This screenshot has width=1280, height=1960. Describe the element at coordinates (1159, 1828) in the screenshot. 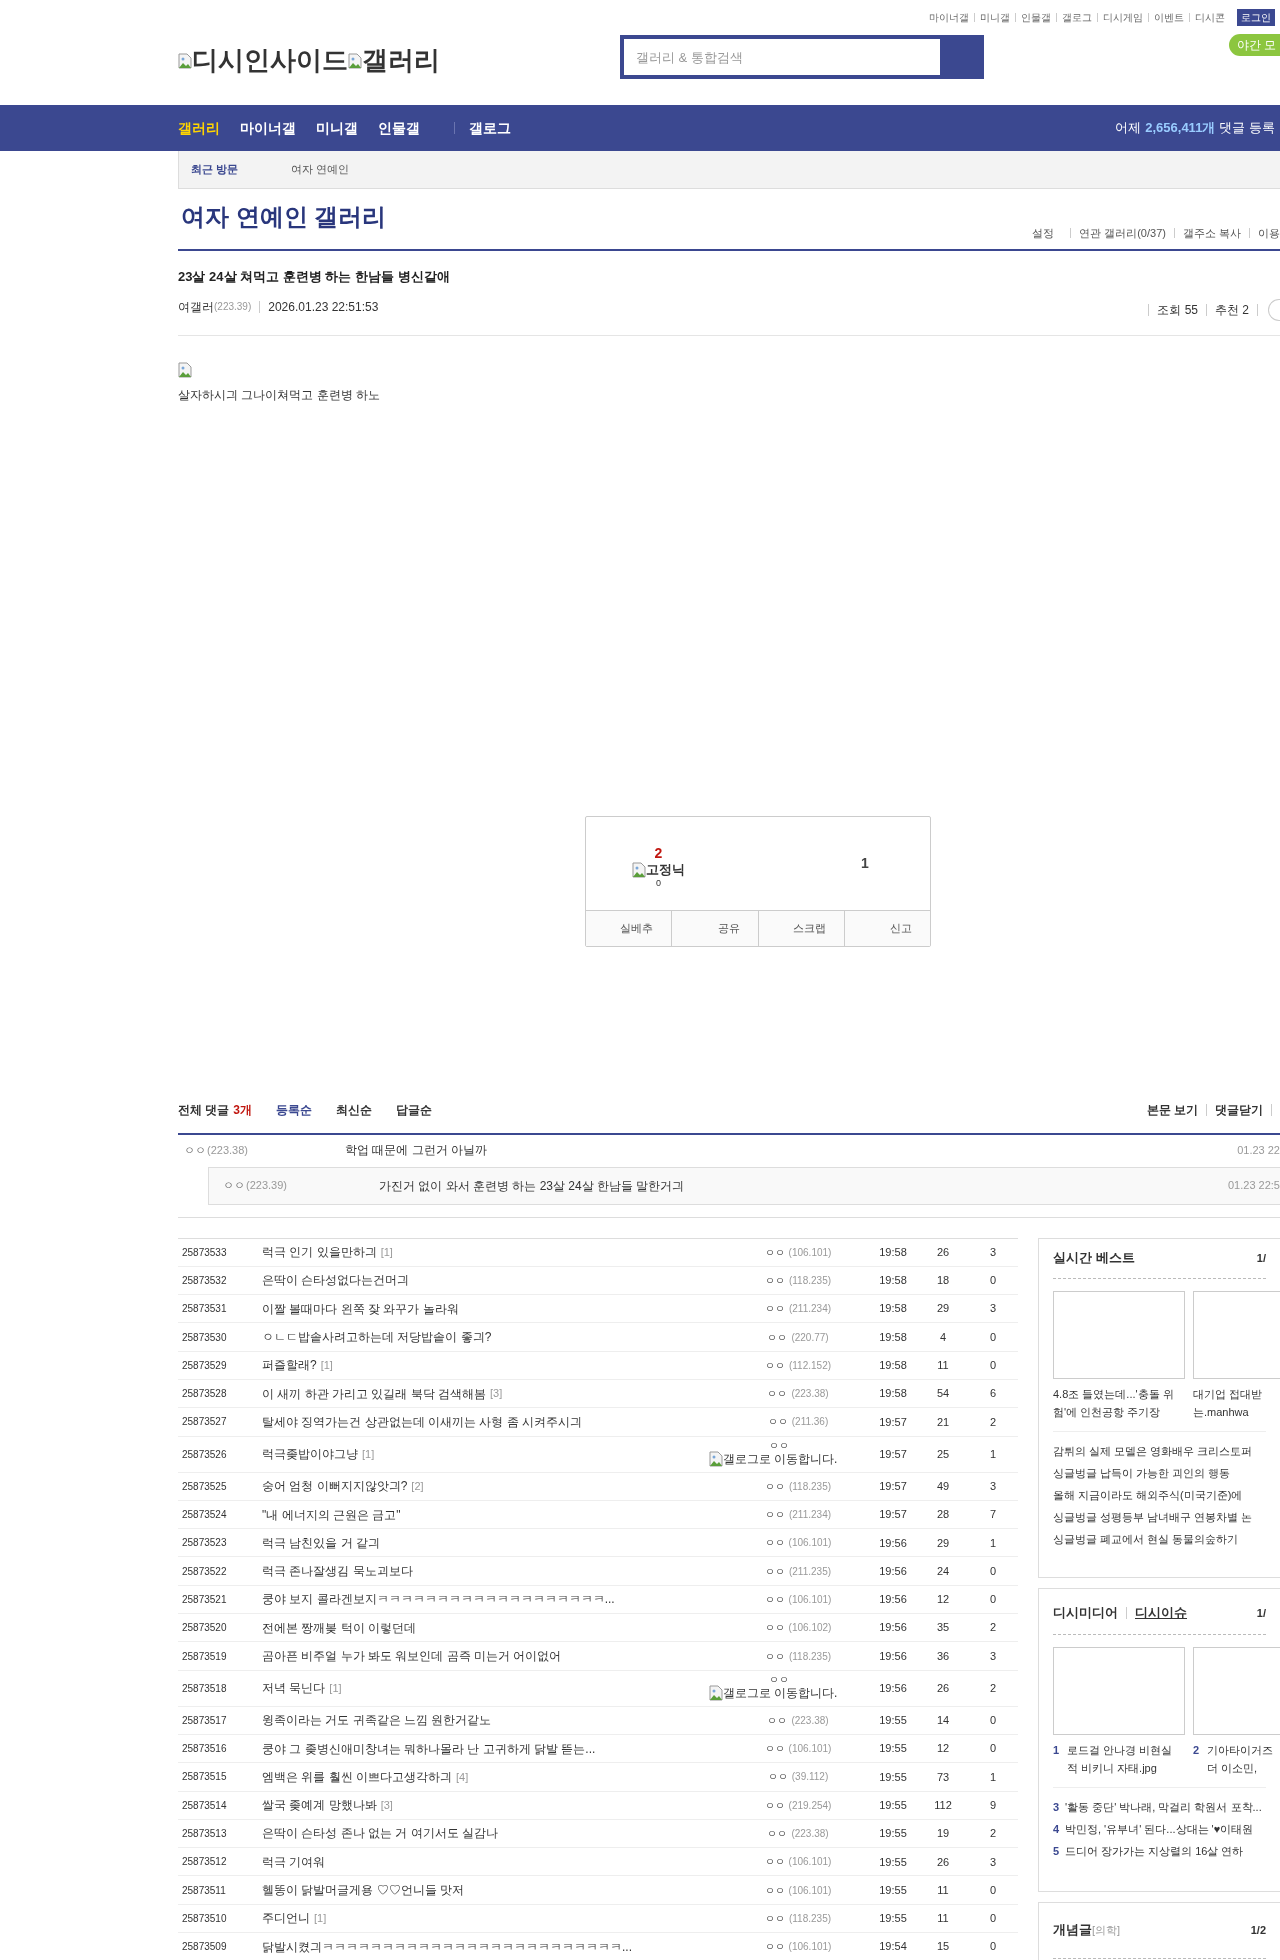

I see `media-post-link: 박민정, '유부녀' 된다...상대는 '♥이태원` at that location.